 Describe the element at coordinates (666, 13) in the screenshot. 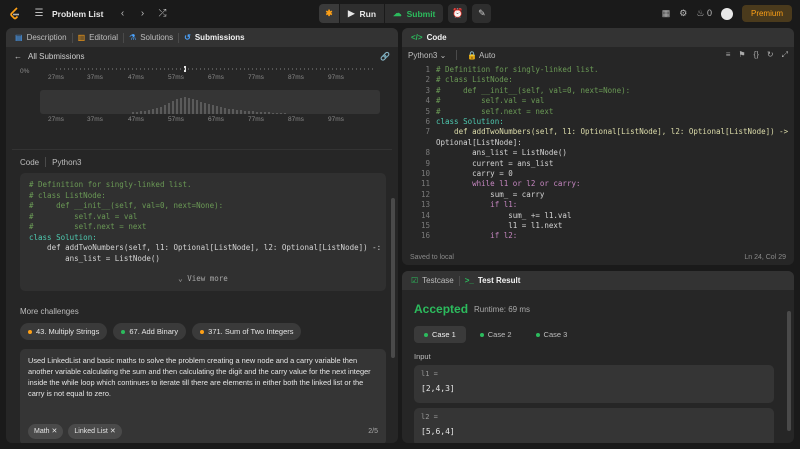

I see `layout-grid-icon: ▦` at that location.